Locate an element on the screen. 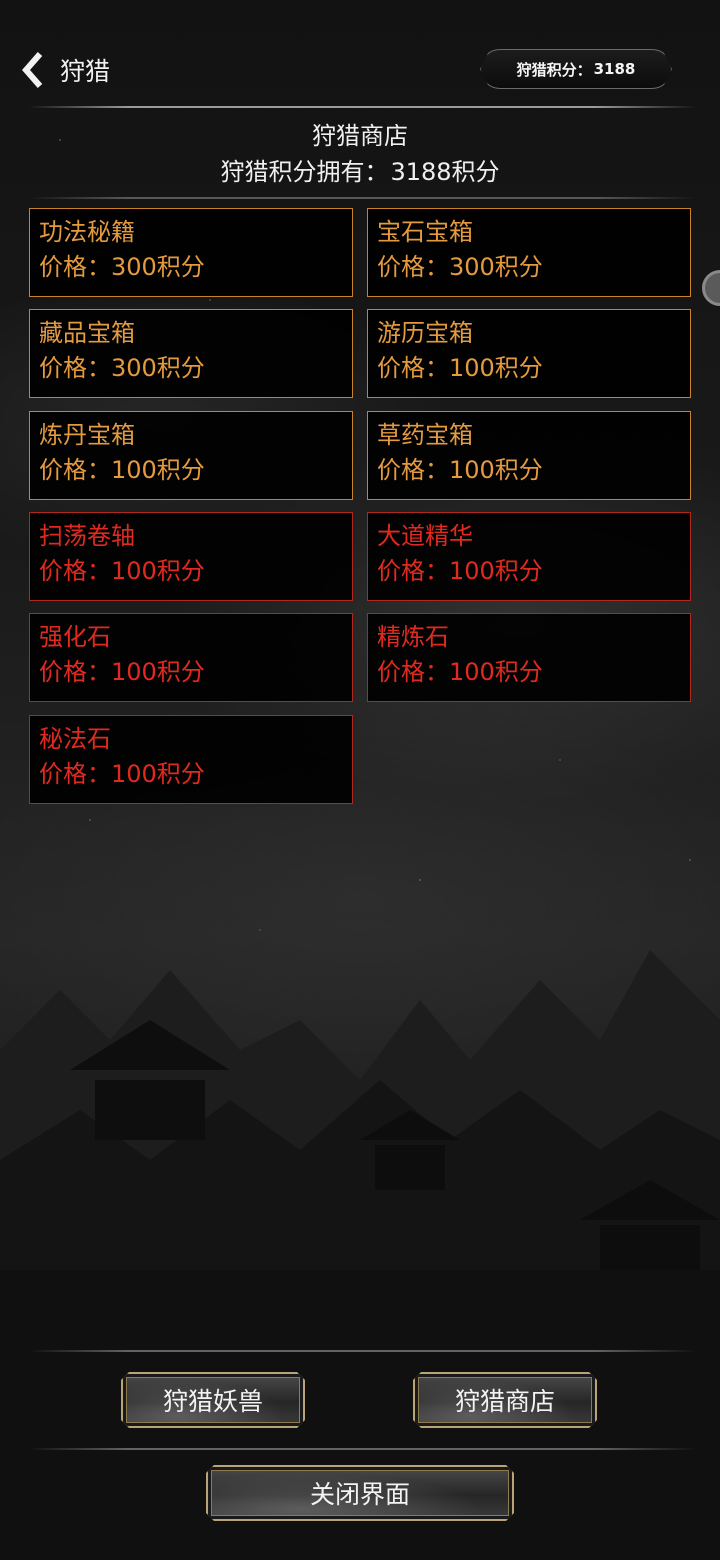  chevron-left-icon is located at coordinates (33, 70).